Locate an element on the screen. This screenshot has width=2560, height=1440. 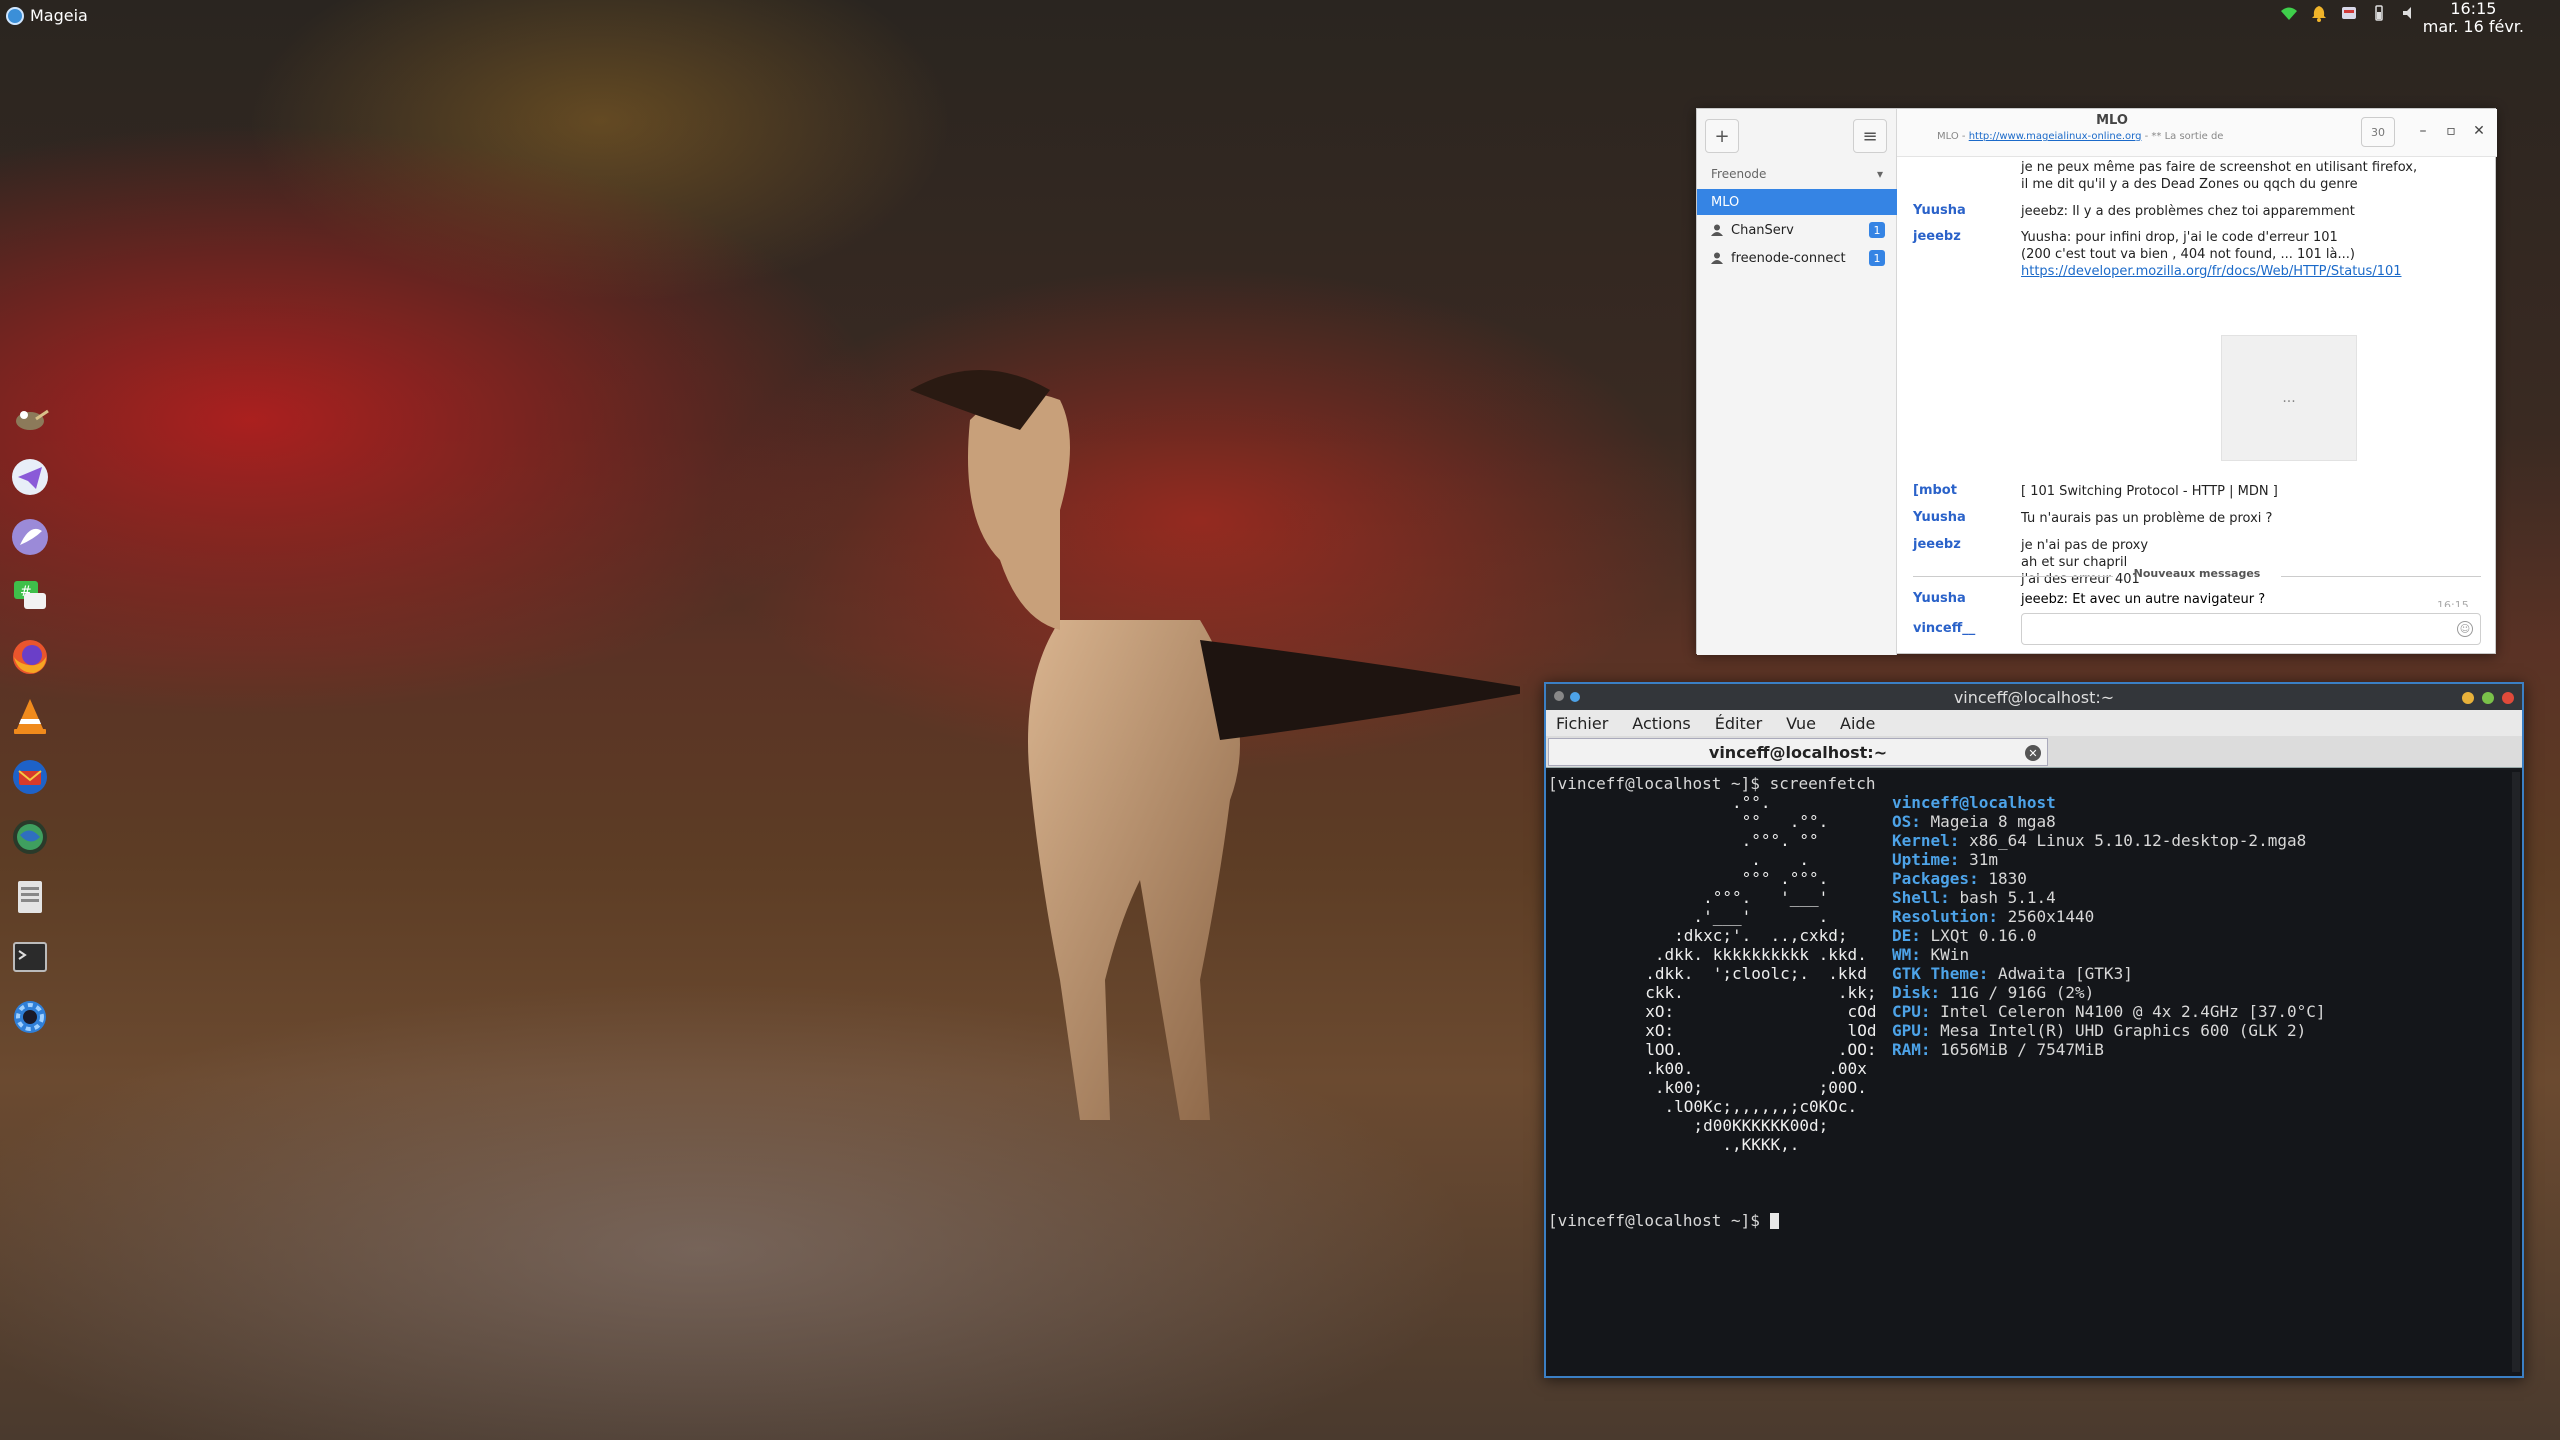
close-icon: ✕ is located at coordinates (2033, 753).